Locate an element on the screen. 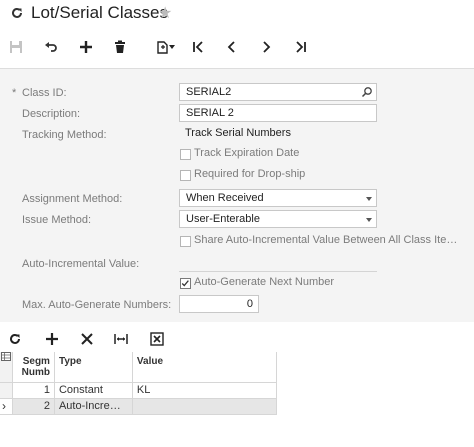 The height and width of the screenshot is (447, 474). first-record-icon is located at coordinates (198, 47).